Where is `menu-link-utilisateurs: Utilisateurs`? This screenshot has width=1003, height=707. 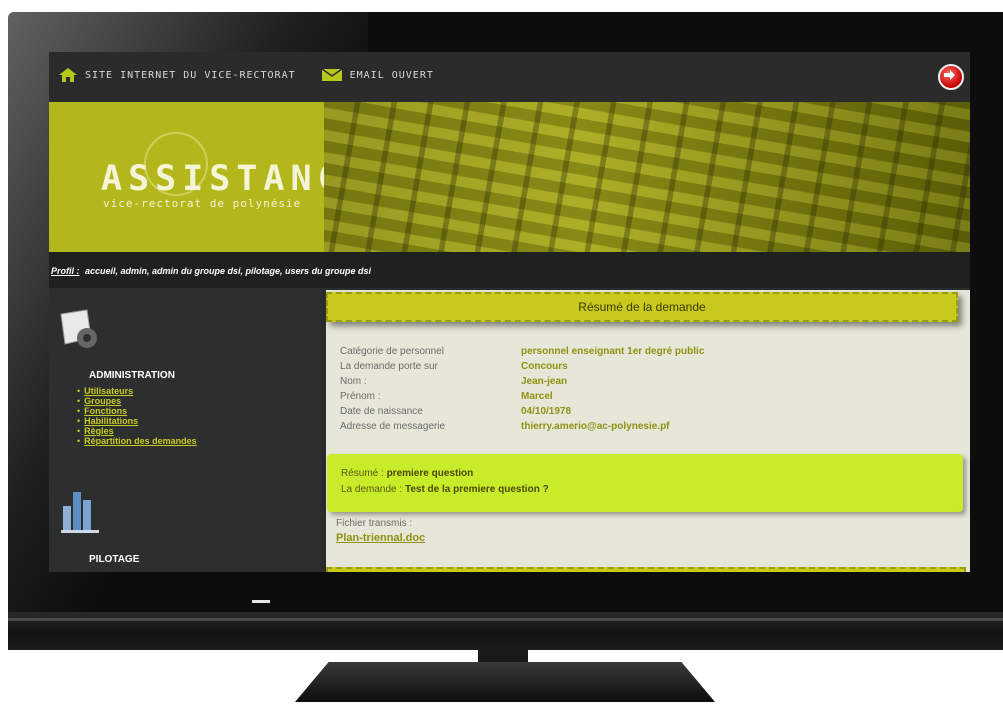 menu-link-utilisateurs: Utilisateurs is located at coordinates (108, 391).